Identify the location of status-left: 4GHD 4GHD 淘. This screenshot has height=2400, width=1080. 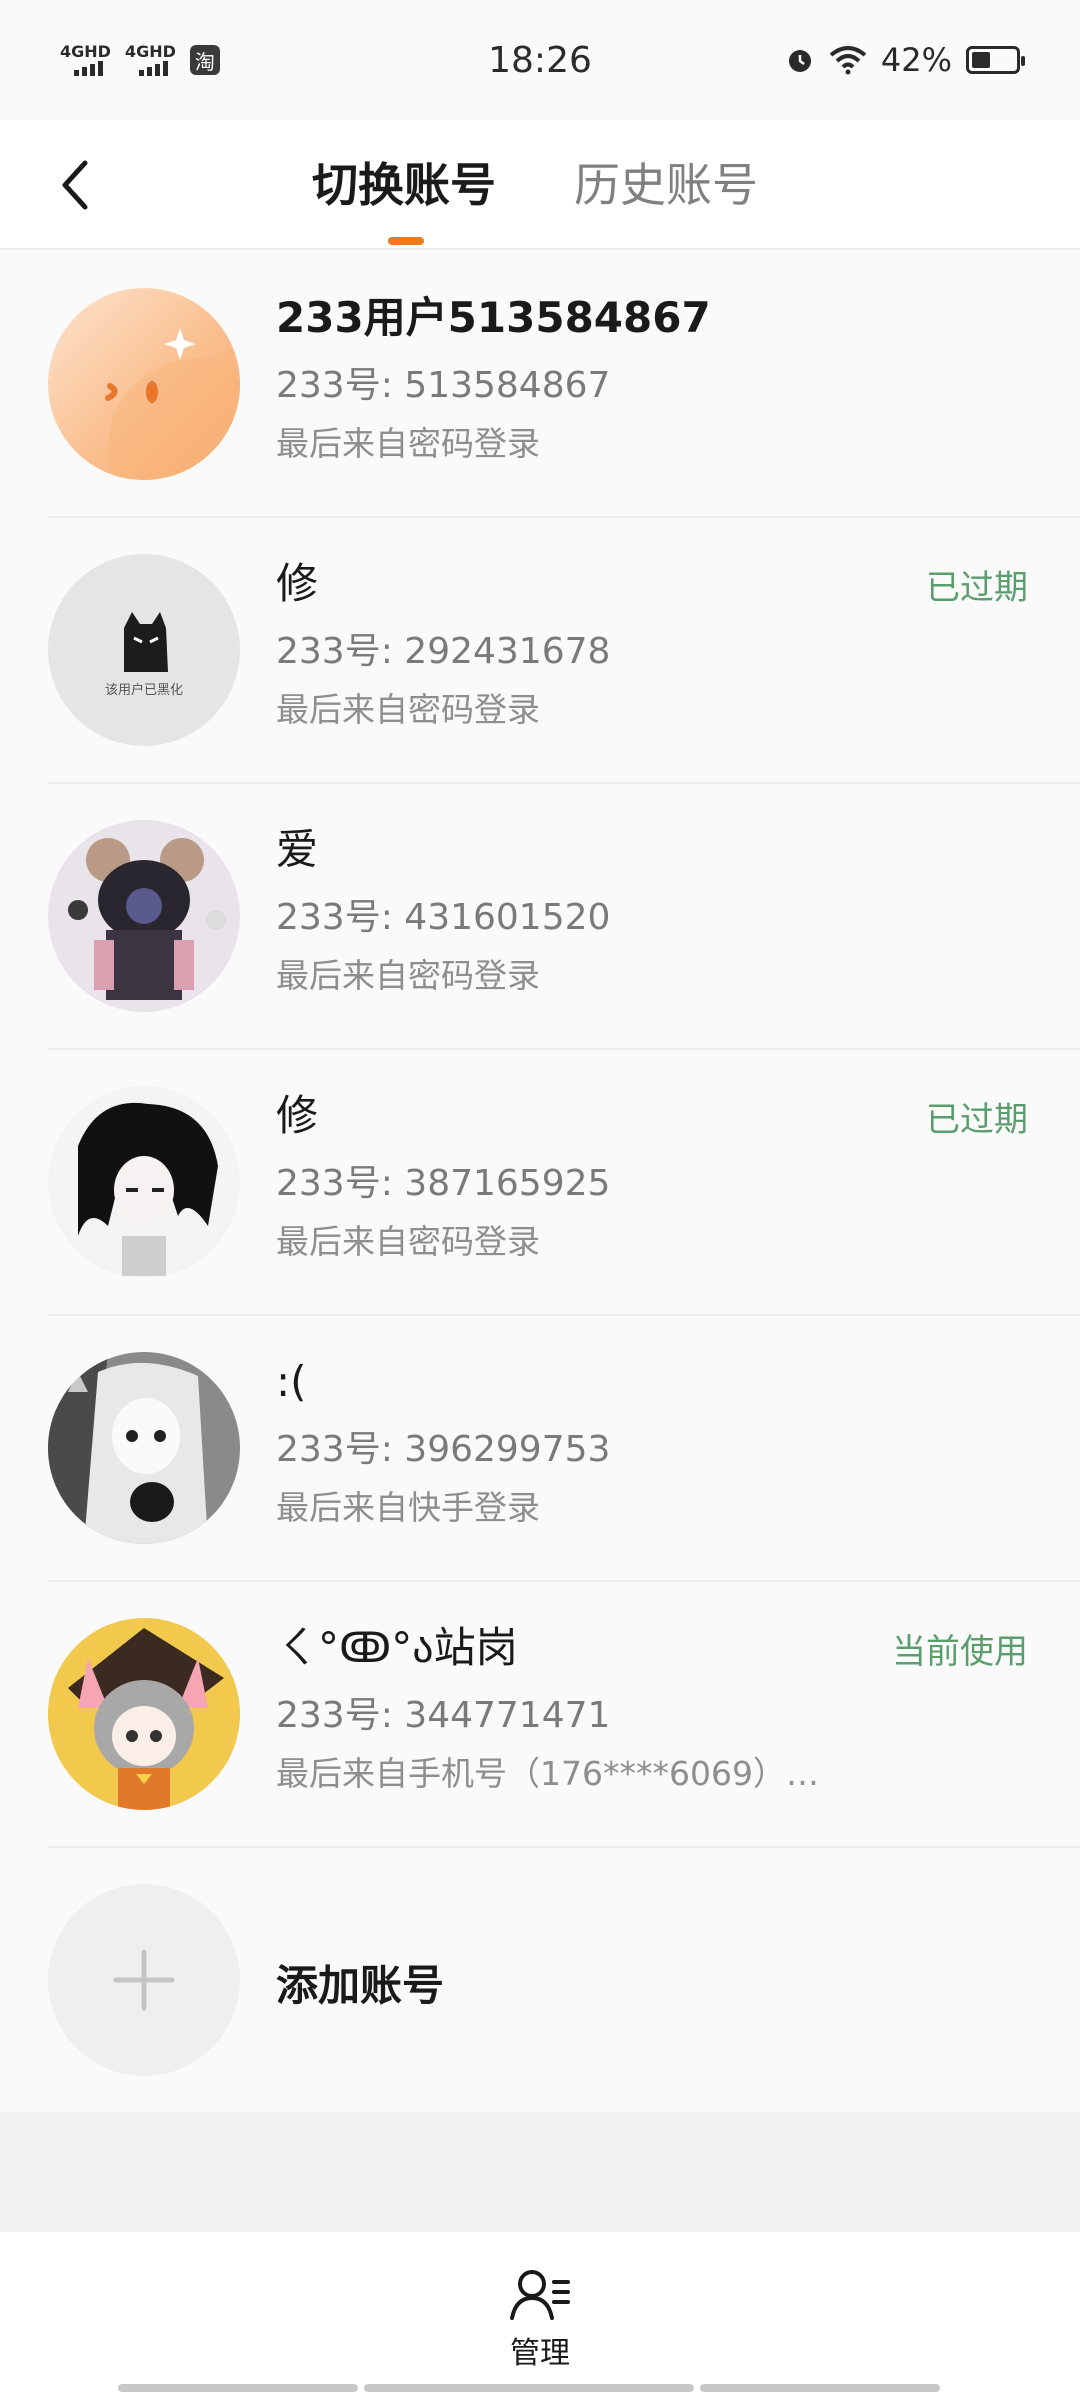
(140, 60).